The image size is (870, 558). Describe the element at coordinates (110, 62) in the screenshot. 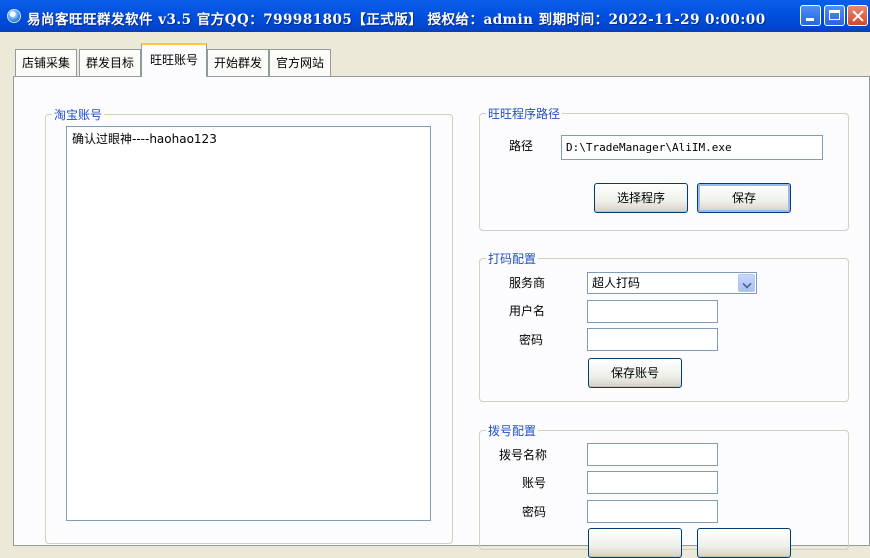

I see `tab-group-target: 群发目标` at that location.